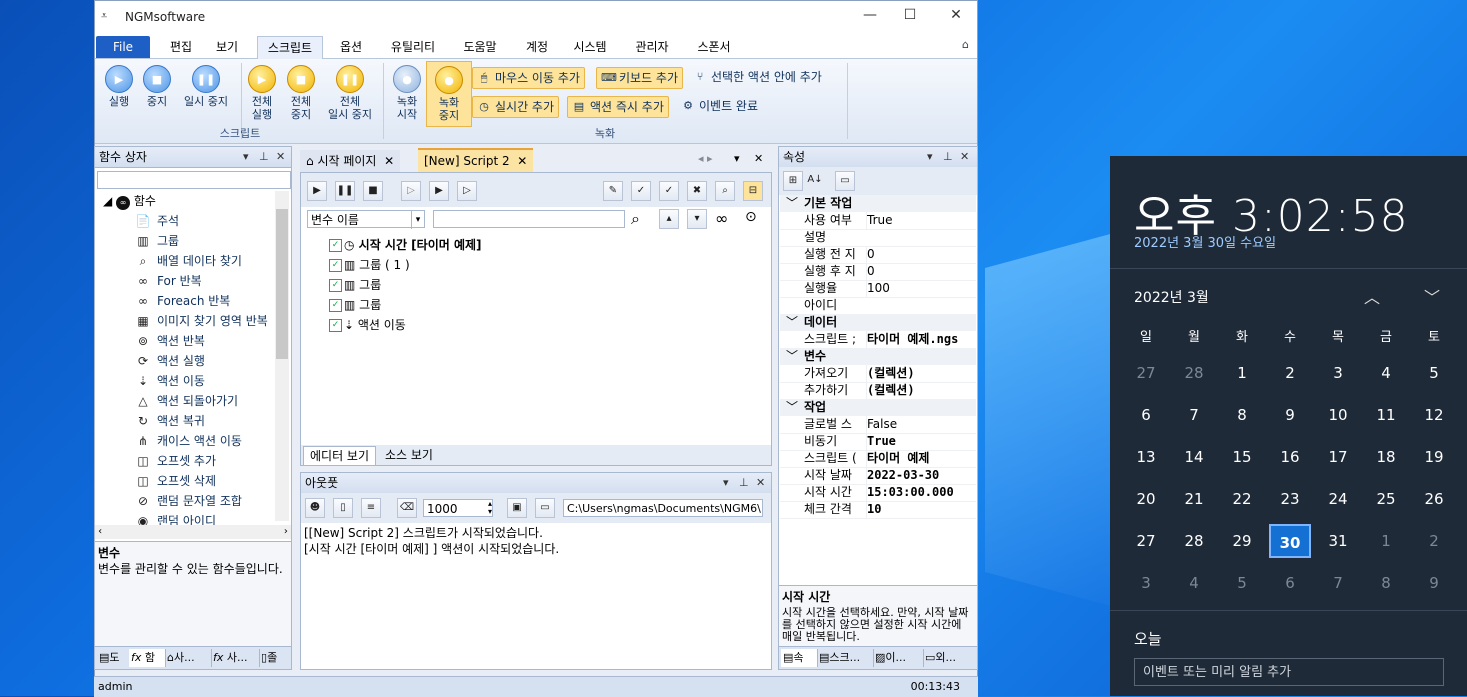 The image size is (1467, 697). I want to click on maximize-button: ☐, so click(910, 17).